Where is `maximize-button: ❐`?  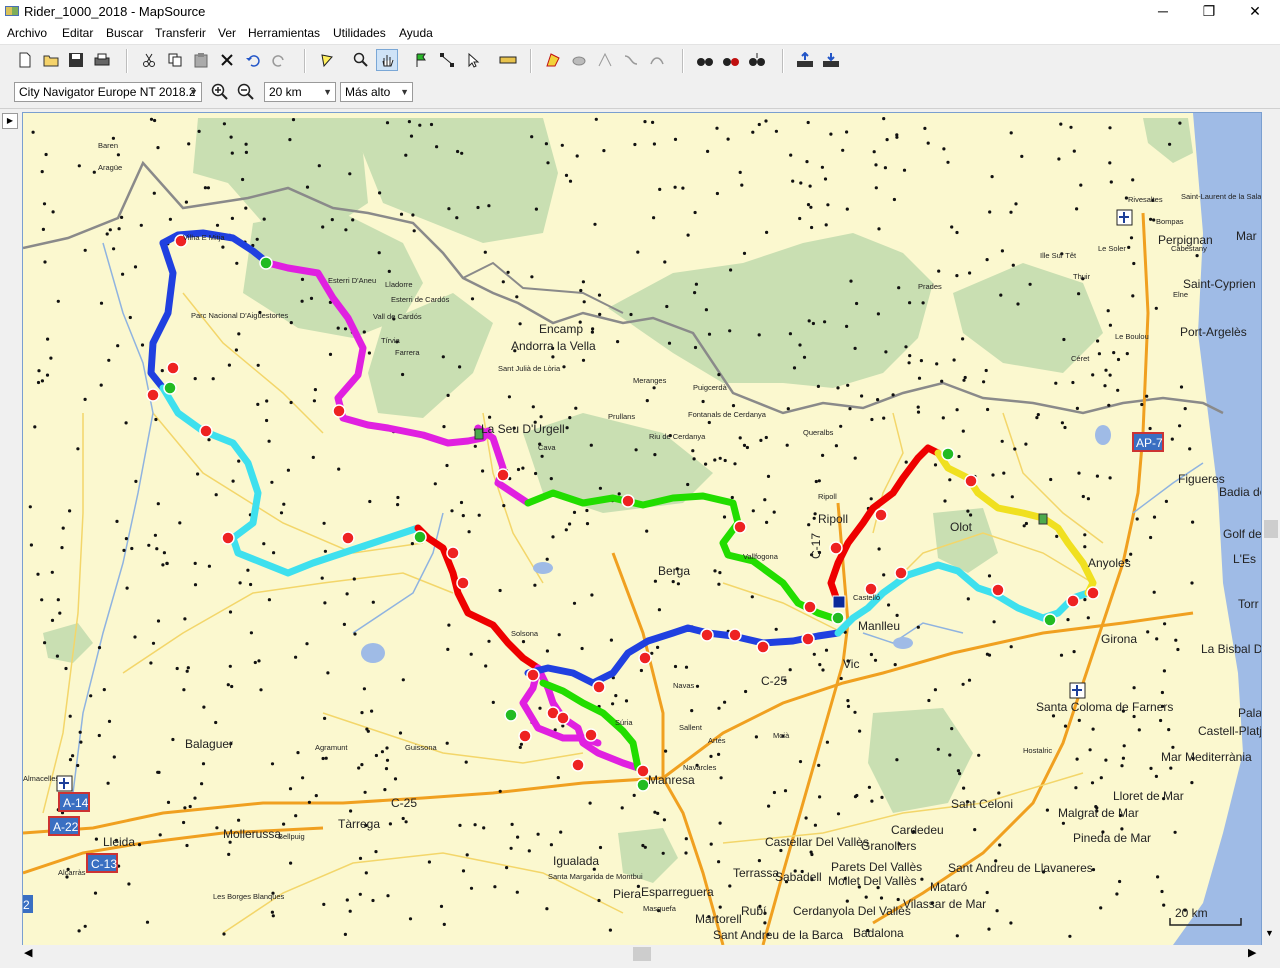
maximize-button: ❐ is located at coordinates (1209, 12).